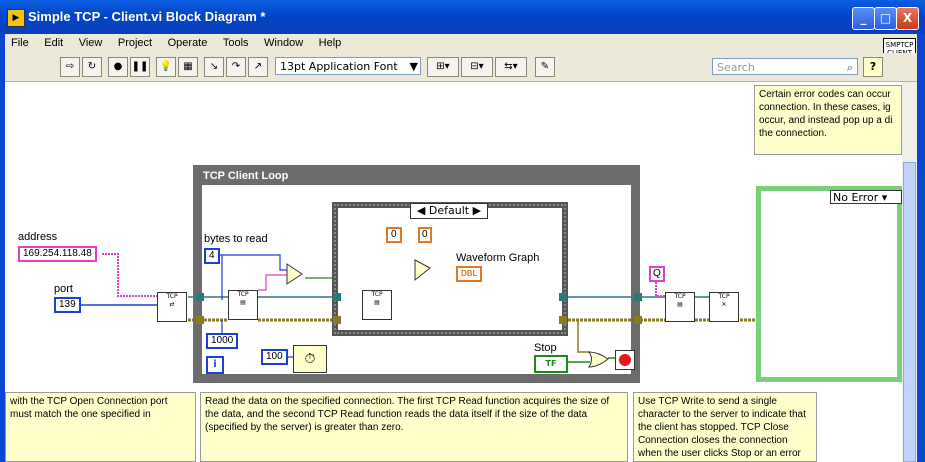 The image size is (925, 462). I want to click on case-prev-icon: ◀, so click(421, 210).